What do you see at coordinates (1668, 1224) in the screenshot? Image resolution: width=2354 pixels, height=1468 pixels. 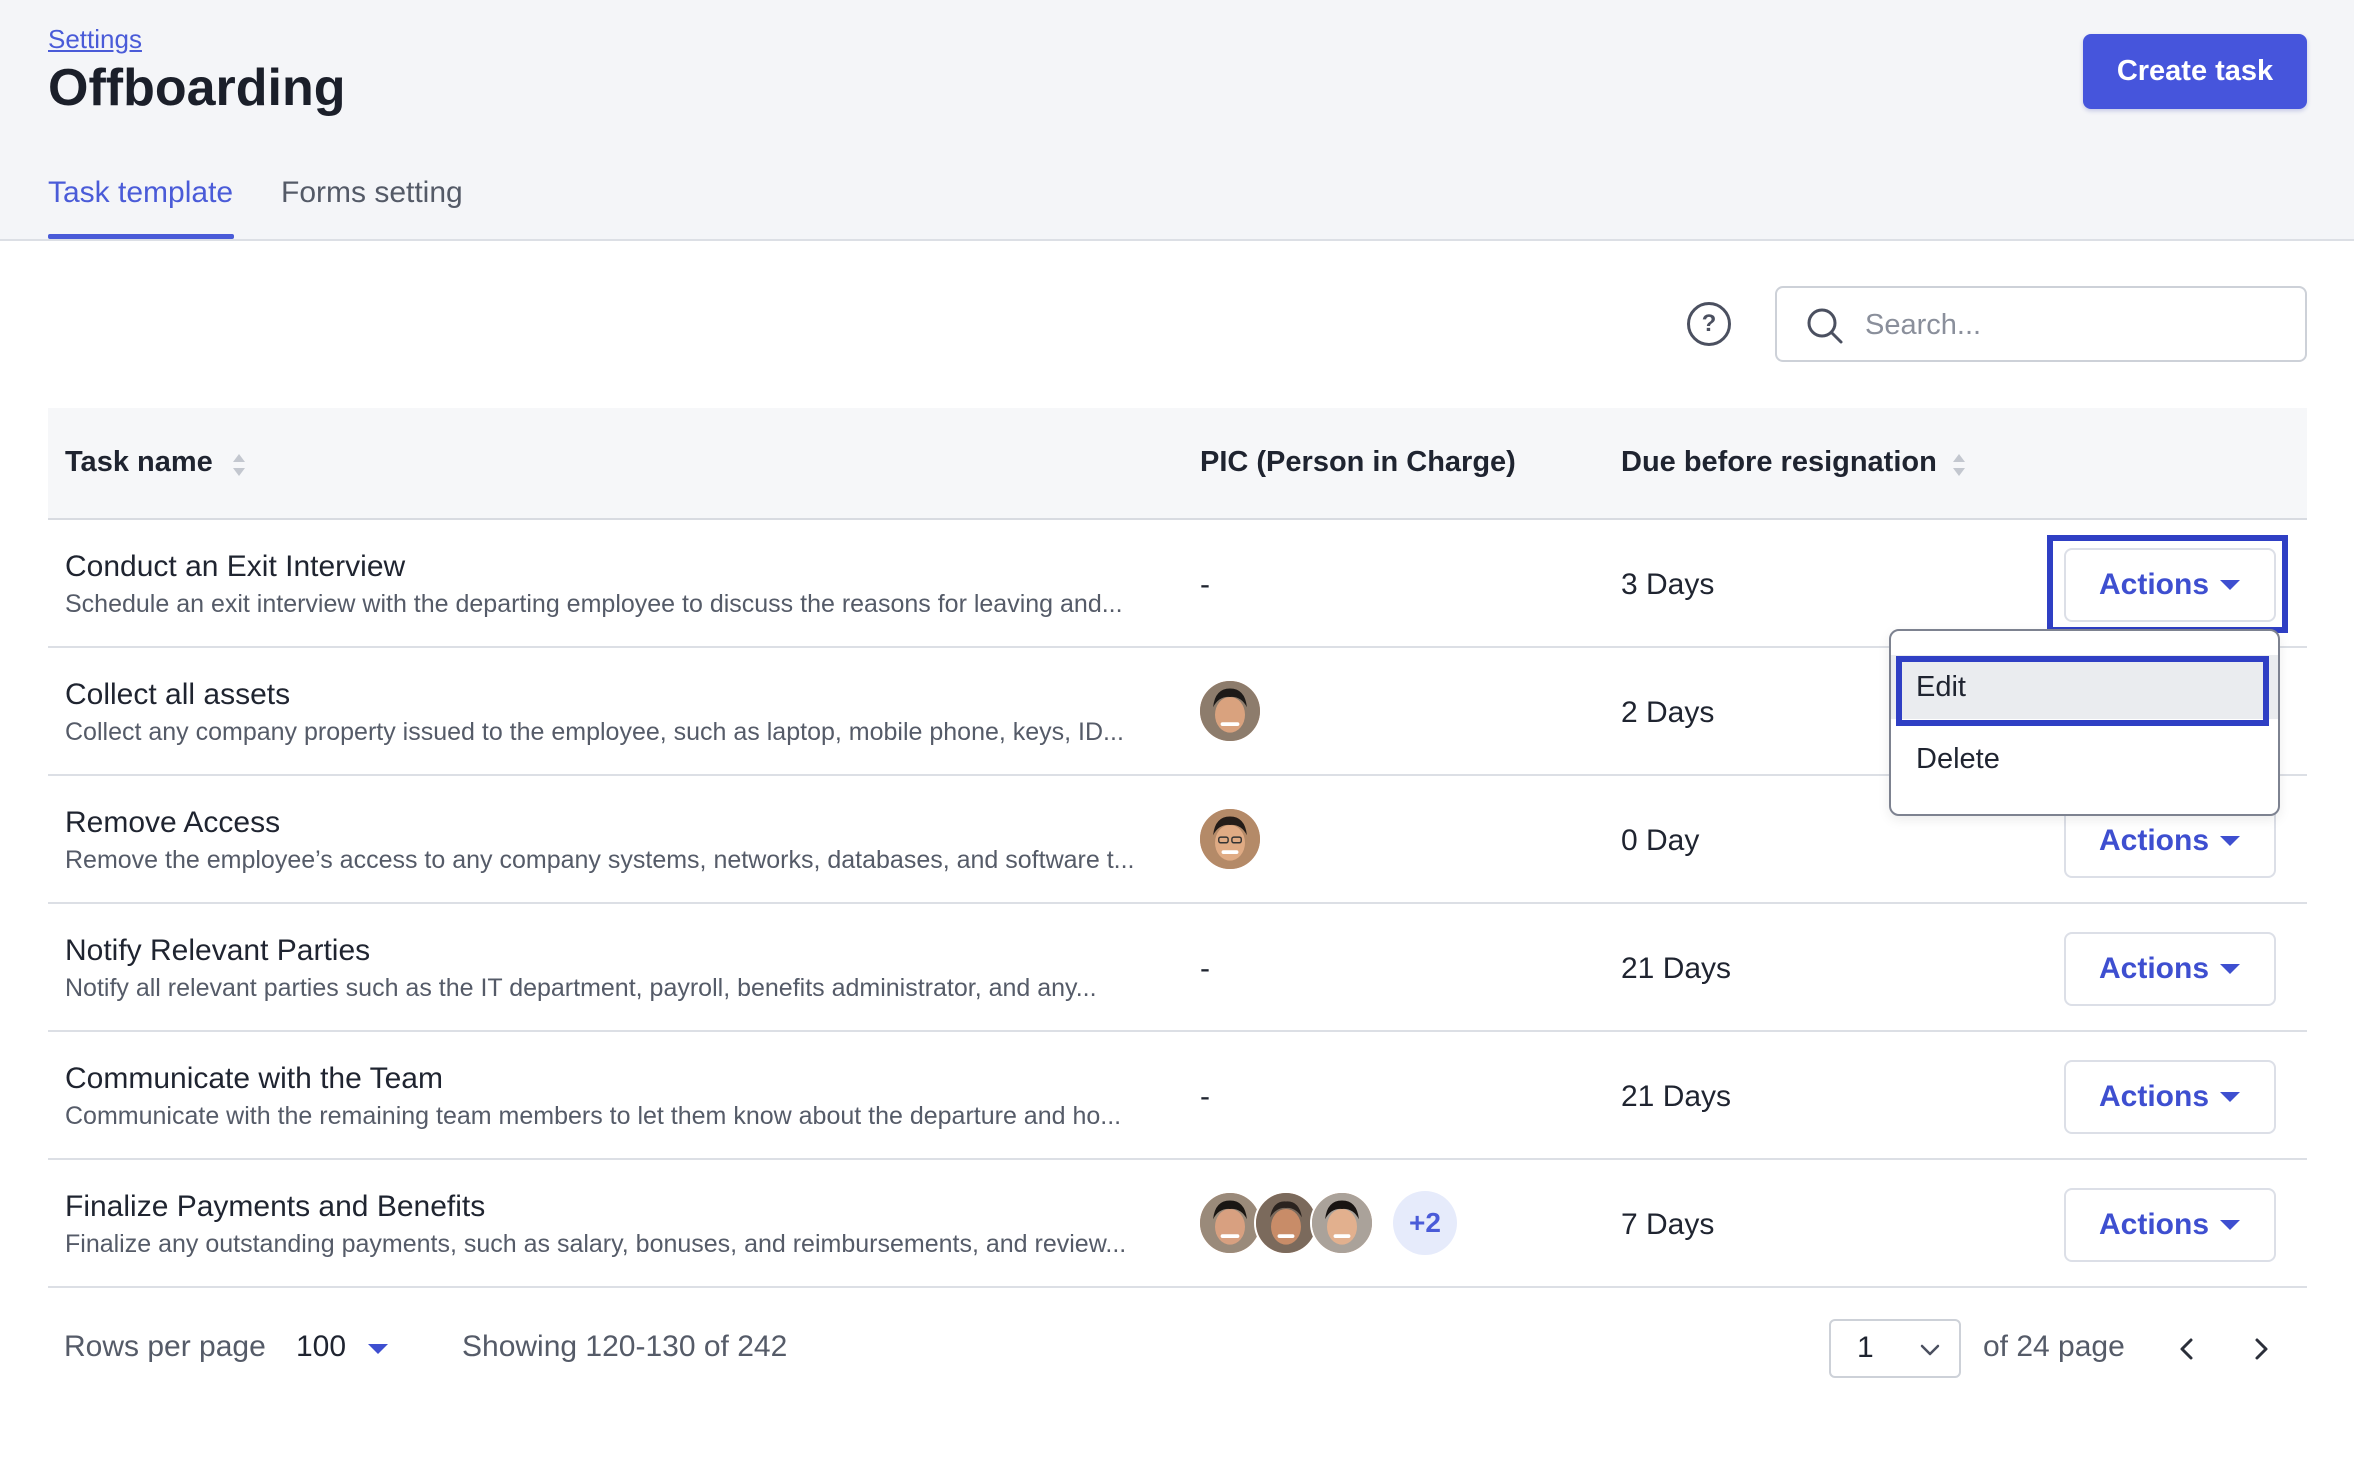 I see `due-value: 7 Days` at bounding box center [1668, 1224].